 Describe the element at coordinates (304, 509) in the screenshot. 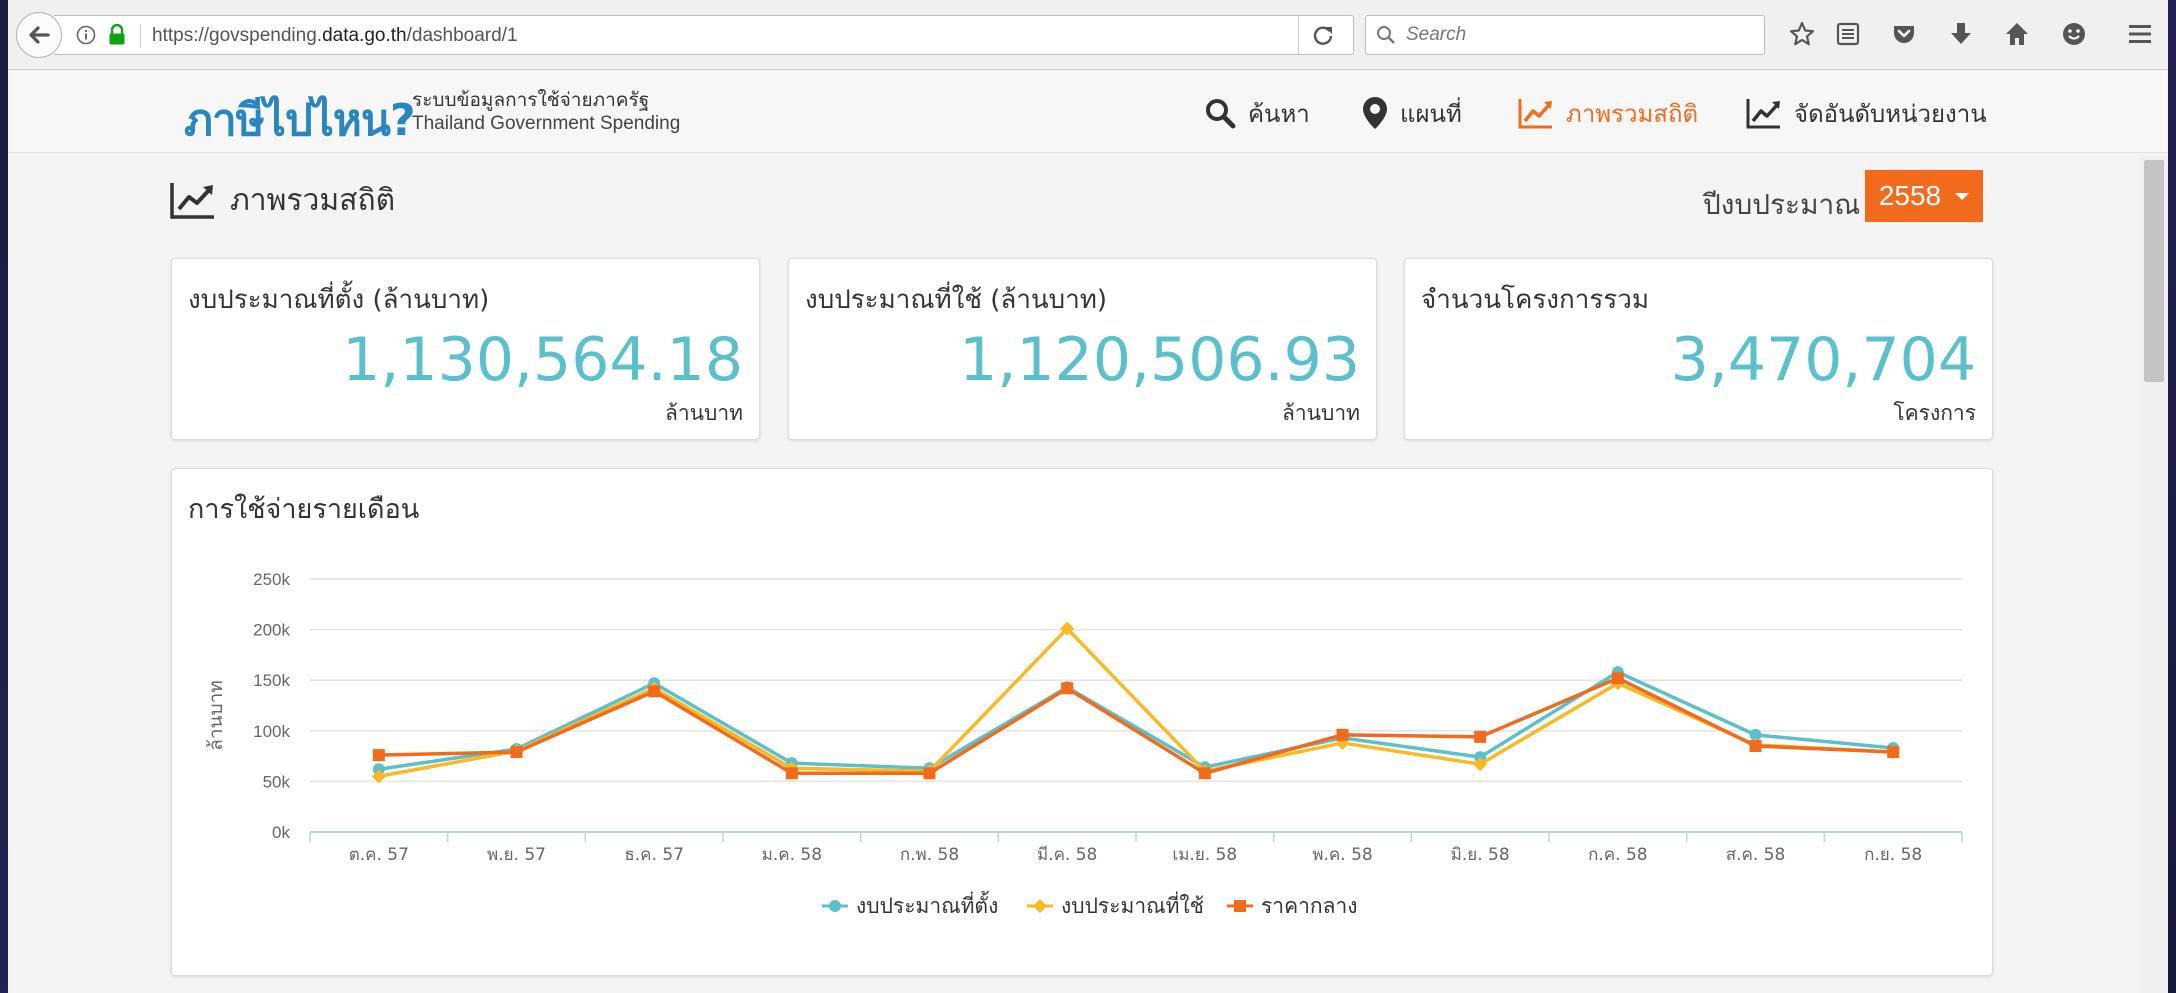

I see `chart-title: การใช้จ่ายรายเดือน` at that location.